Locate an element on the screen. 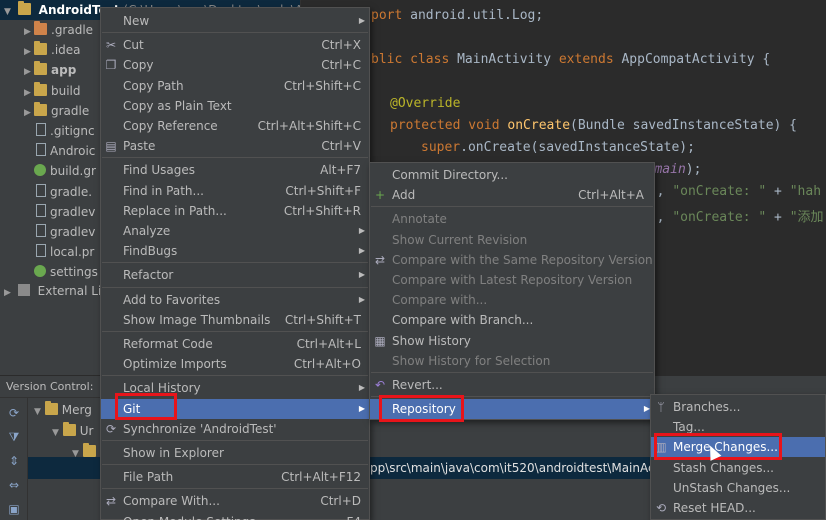 The width and height of the screenshot is (826, 520). menu-item-add: + Add Ctrl+Alt+A is located at coordinates (512, 195).